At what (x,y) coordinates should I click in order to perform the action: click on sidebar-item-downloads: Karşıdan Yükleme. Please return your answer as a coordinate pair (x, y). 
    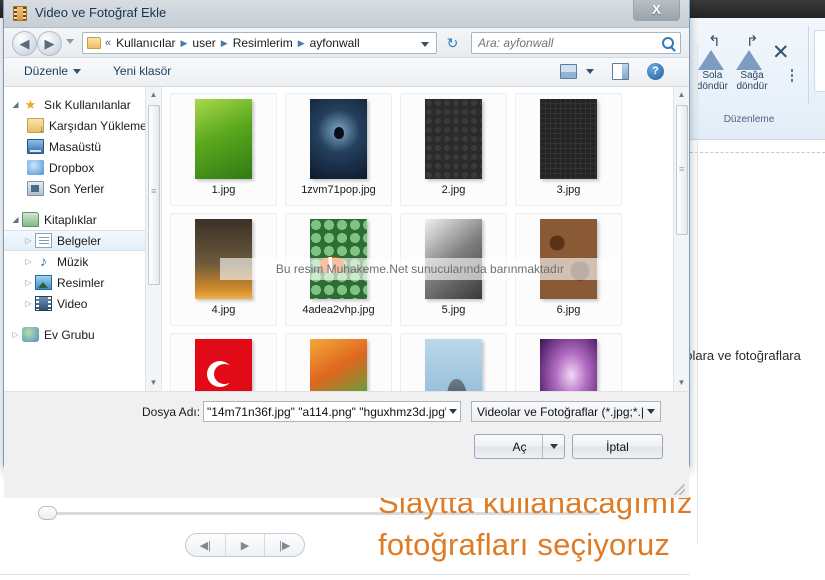
    Looking at the image, I should click on (82, 125).